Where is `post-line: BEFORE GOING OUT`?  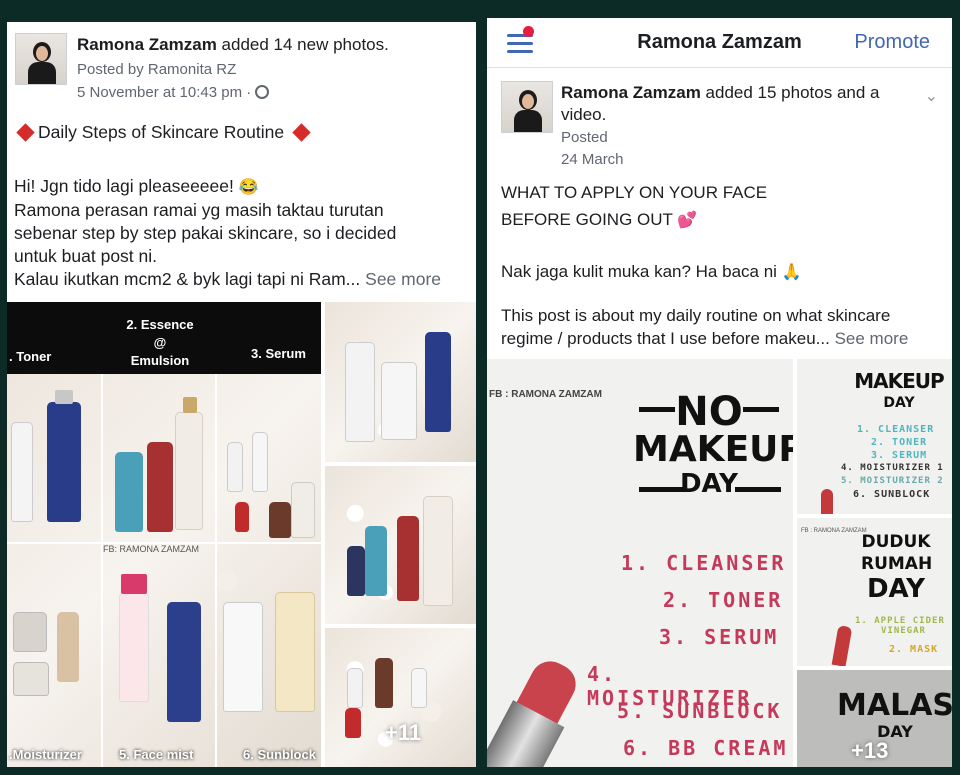 post-line: BEFORE GOING OUT is located at coordinates (587, 219).